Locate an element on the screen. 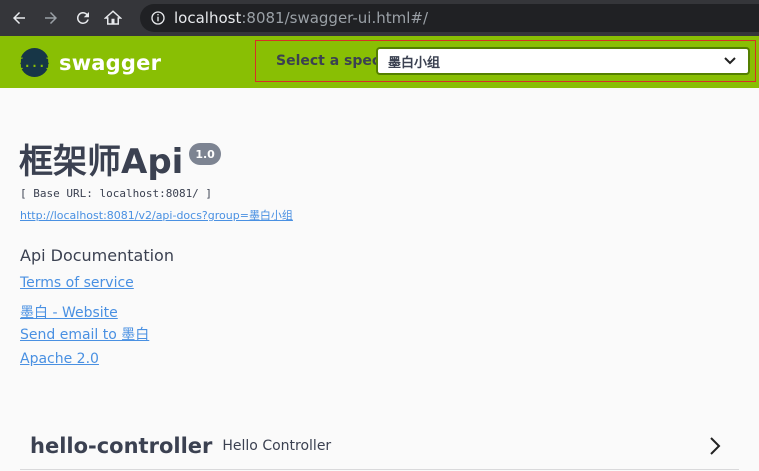 This screenshot has height=471, width=759. api-title-row: 框架师Api 1.0 is located at coordinates (120, 162).